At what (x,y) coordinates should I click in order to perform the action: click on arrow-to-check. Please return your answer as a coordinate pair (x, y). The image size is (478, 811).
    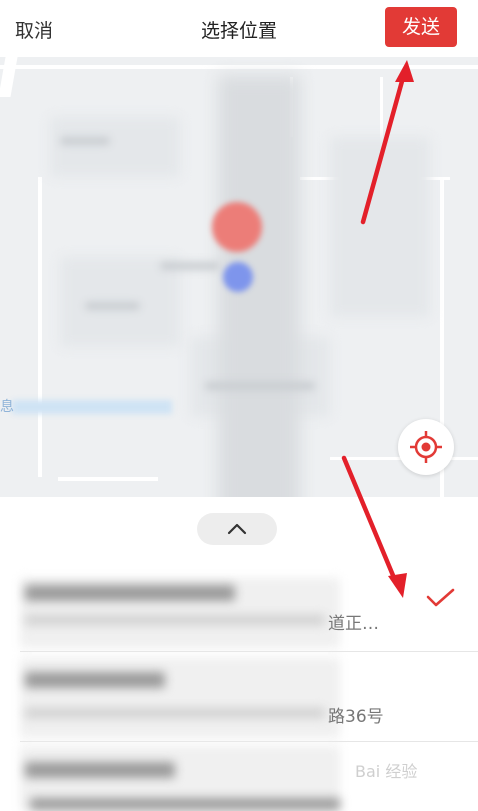
    Looking at the image, I should click on (374, 526).